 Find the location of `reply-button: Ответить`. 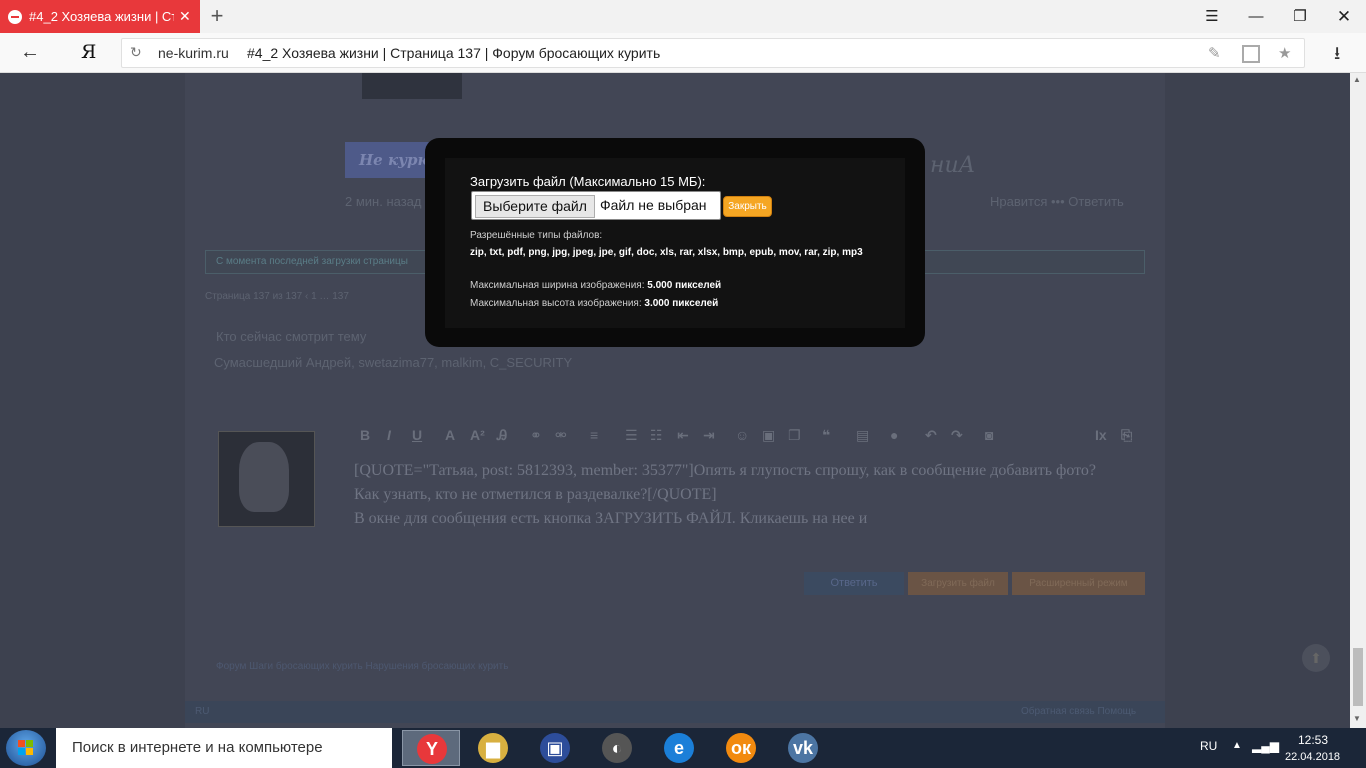

reply-button: Ответить is located at coordinates (854, 583).